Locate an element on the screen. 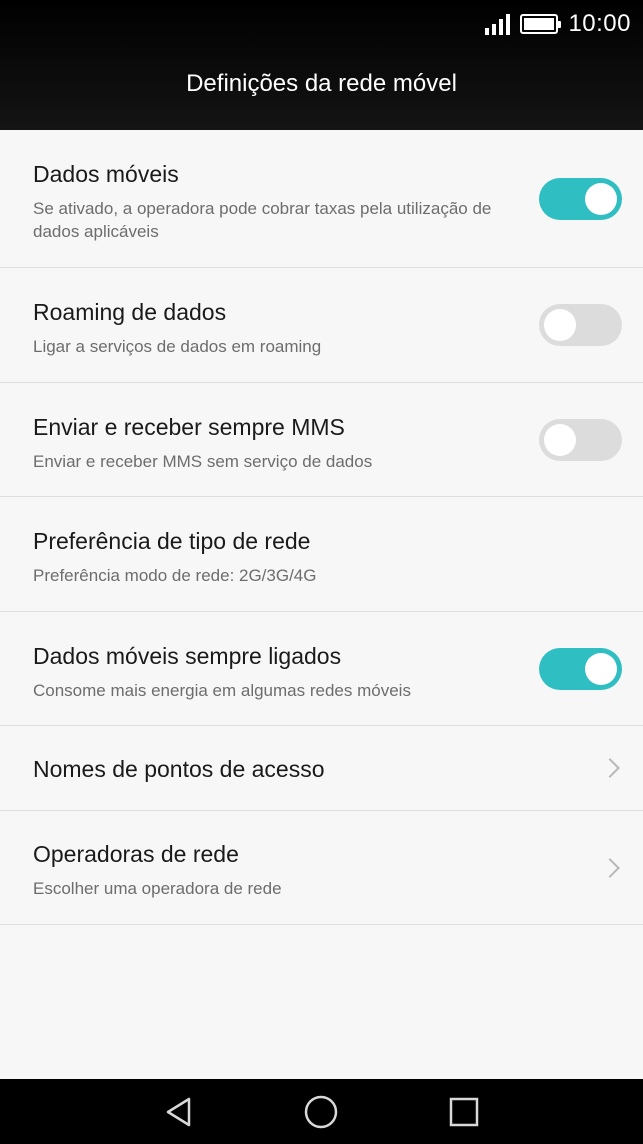  data-roaming-toggle is located at coordinates (580, 325).